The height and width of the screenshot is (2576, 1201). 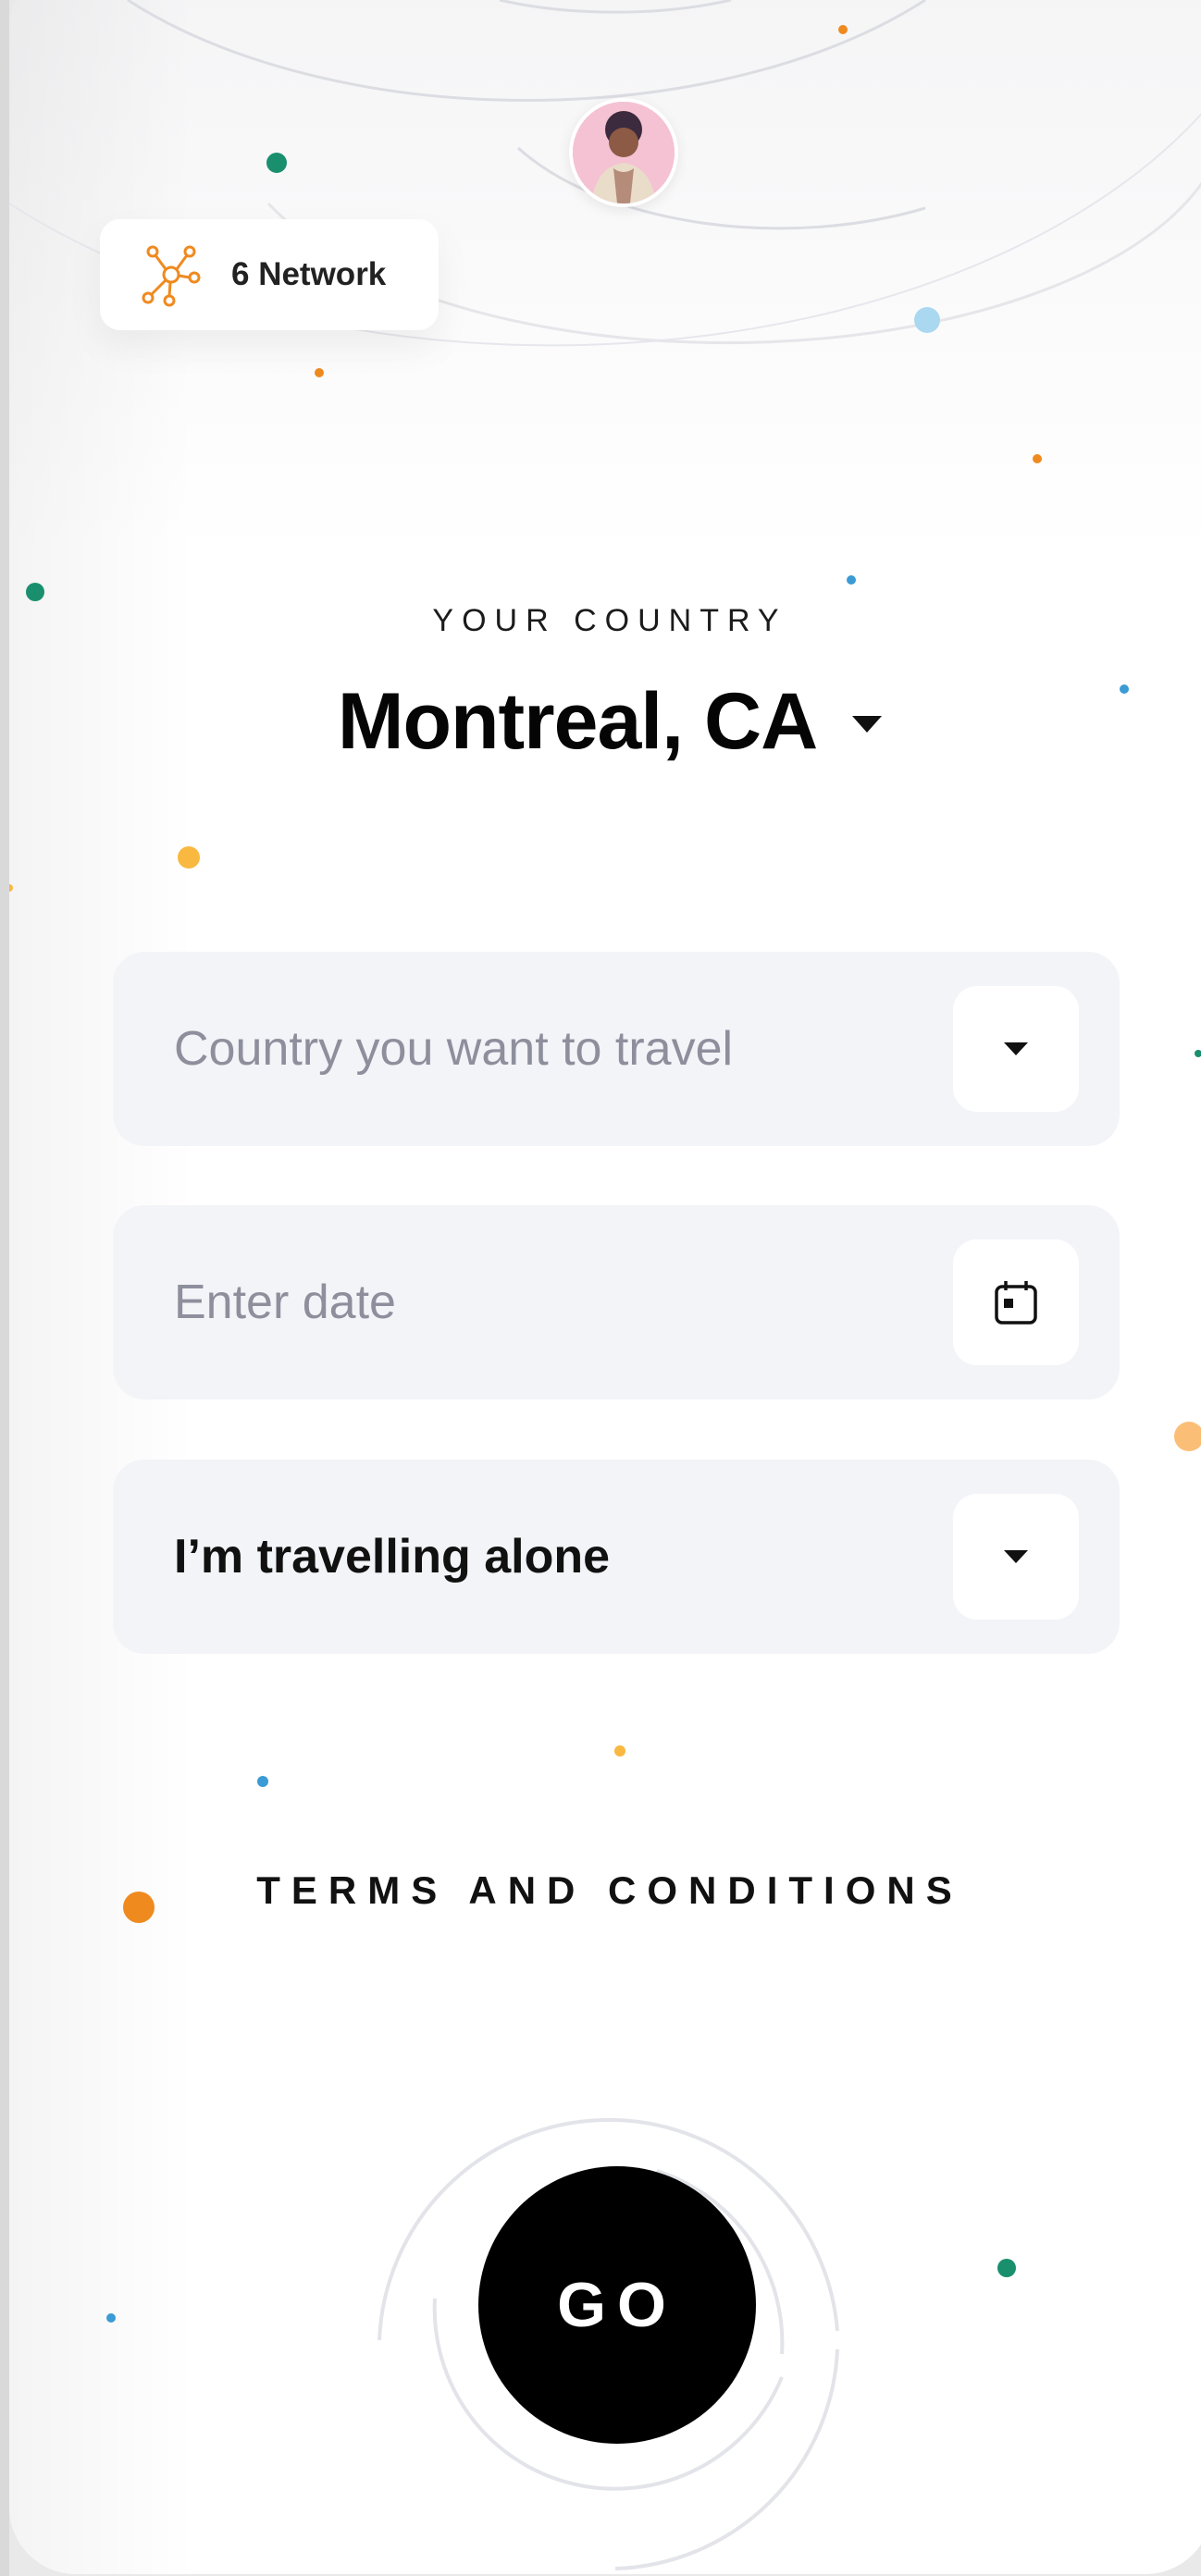 I want to click on travellers-dropdown-button, so click(x=1016, y=1557).